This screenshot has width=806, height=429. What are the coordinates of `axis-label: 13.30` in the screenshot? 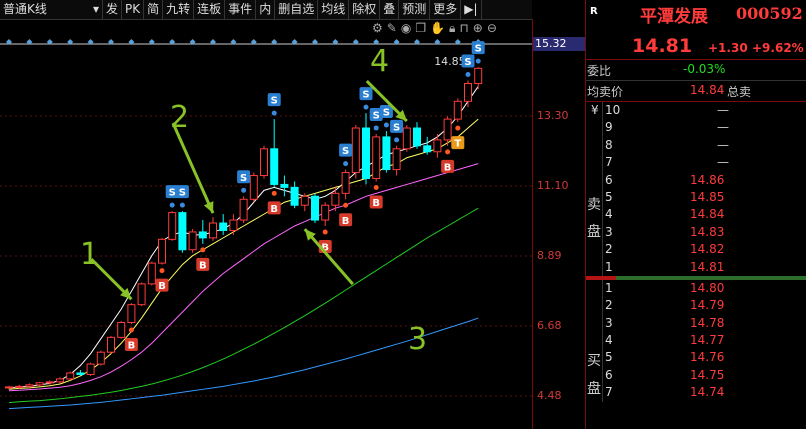 It's located at (553, 115).